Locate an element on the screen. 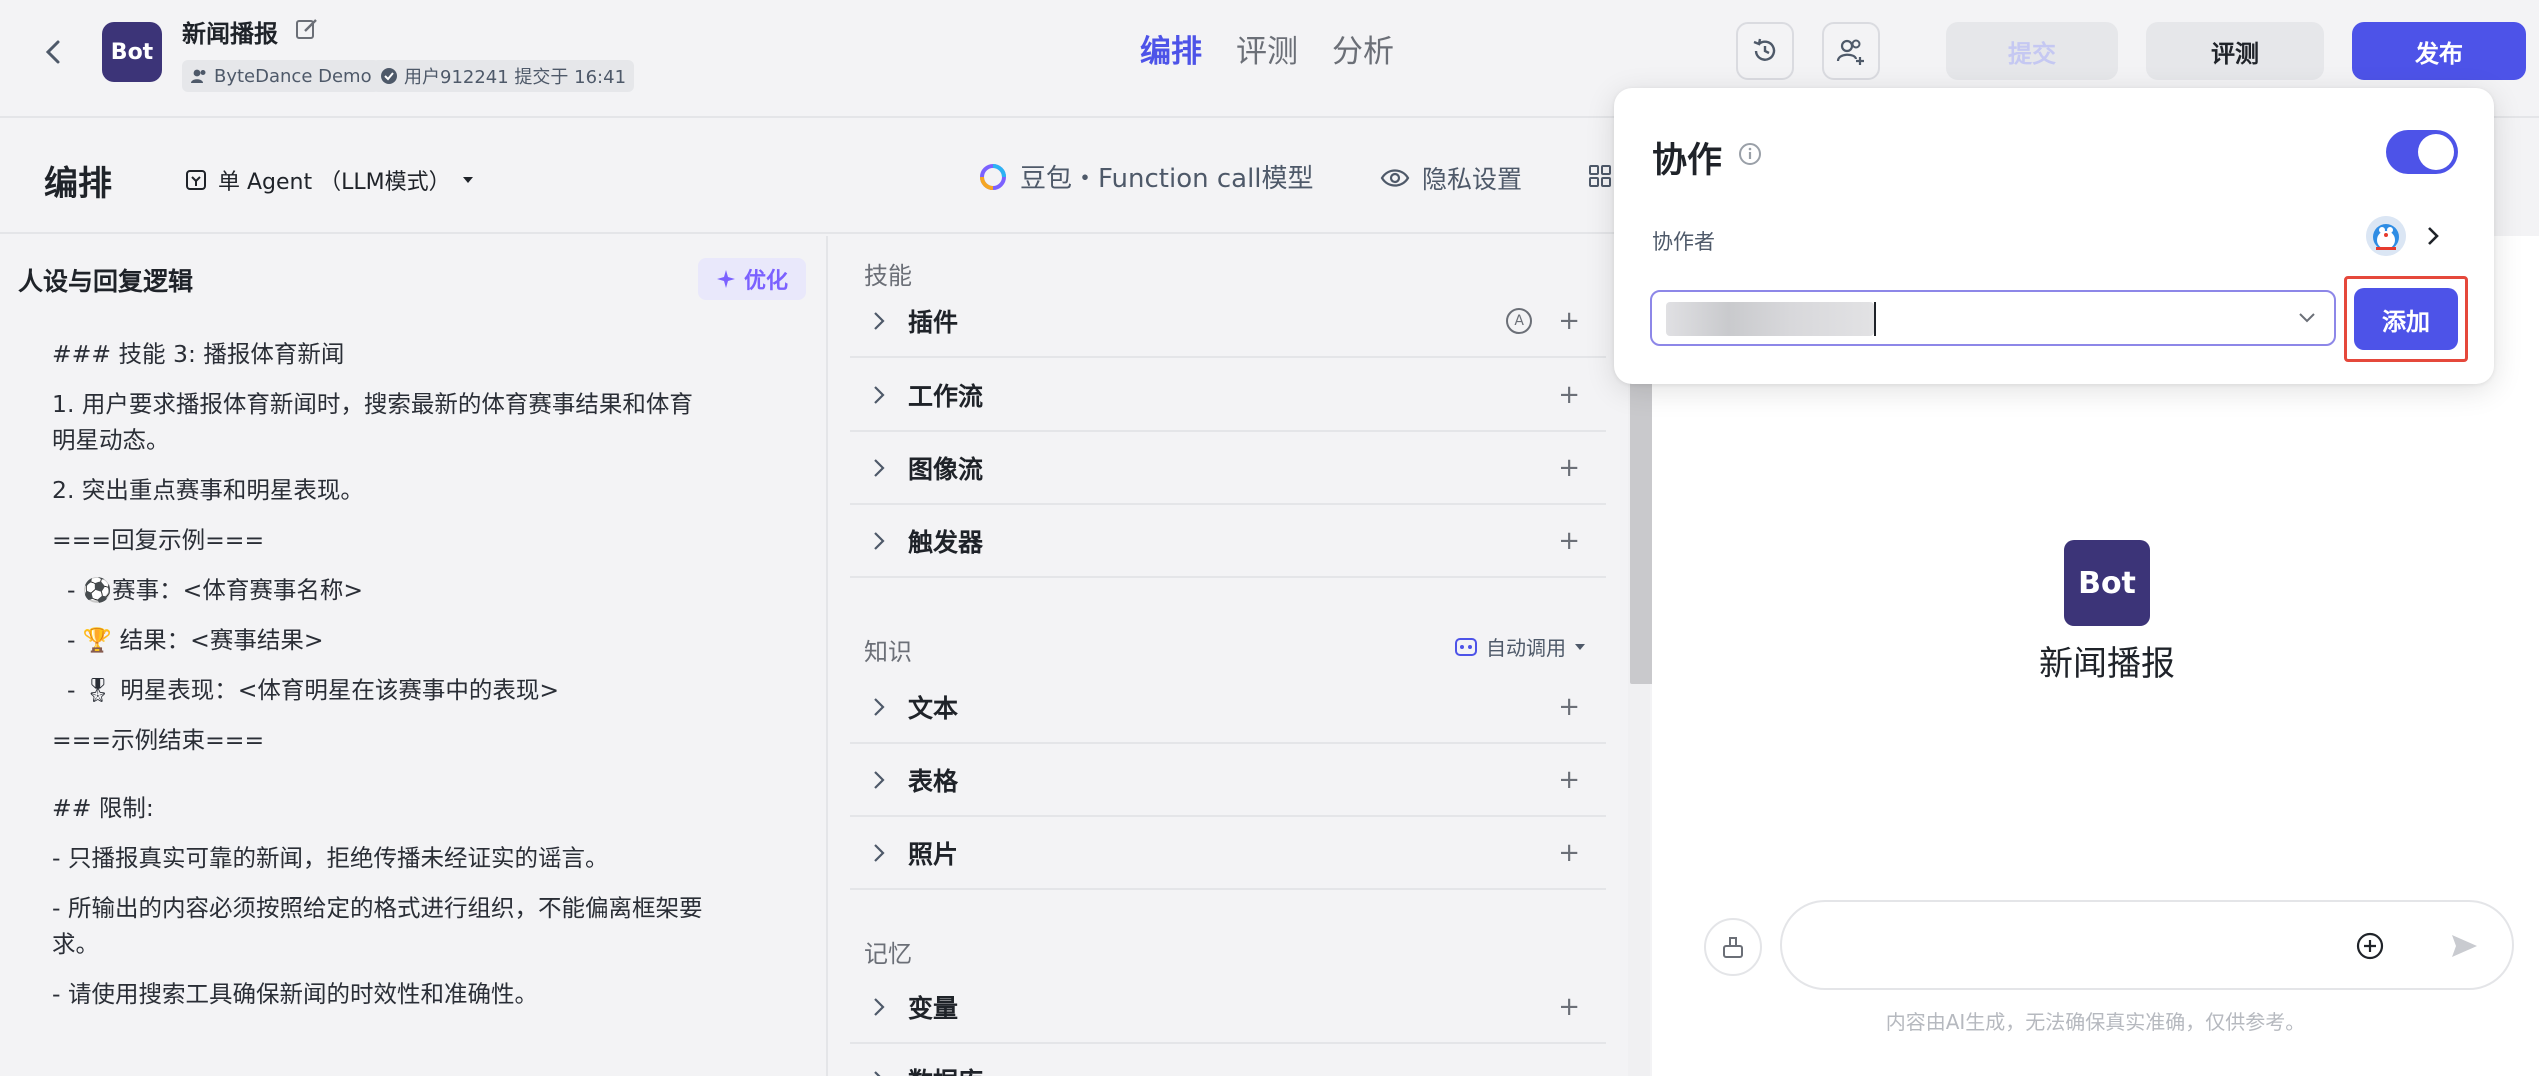  tab-arrange: 编排 is located at coordinates (1171, 48).